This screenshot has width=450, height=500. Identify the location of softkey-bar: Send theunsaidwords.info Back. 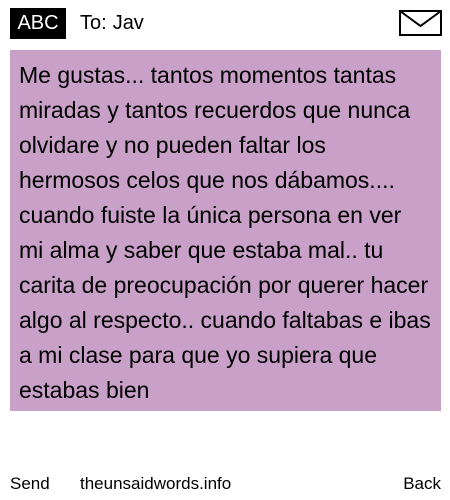
(225, 484).